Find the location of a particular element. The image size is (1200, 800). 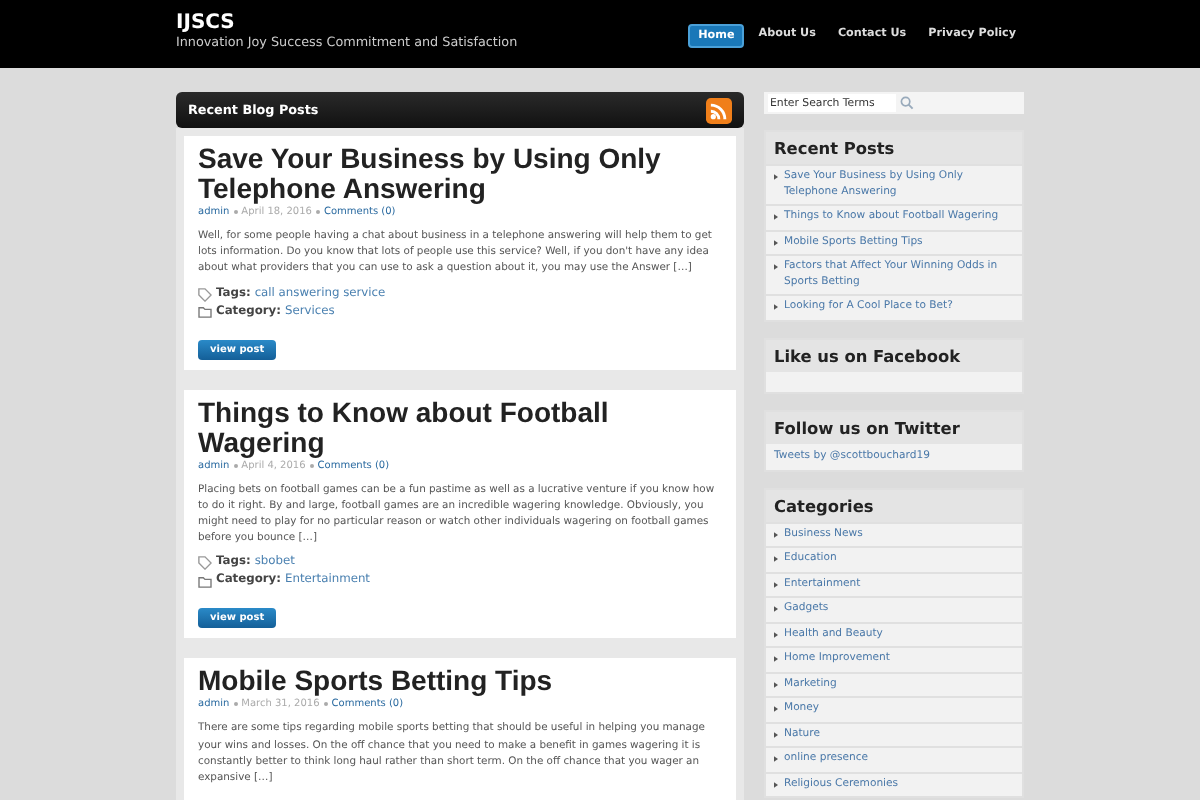

post-title: Mobile Sports Betting Tips is located at coordinates (460, 681).